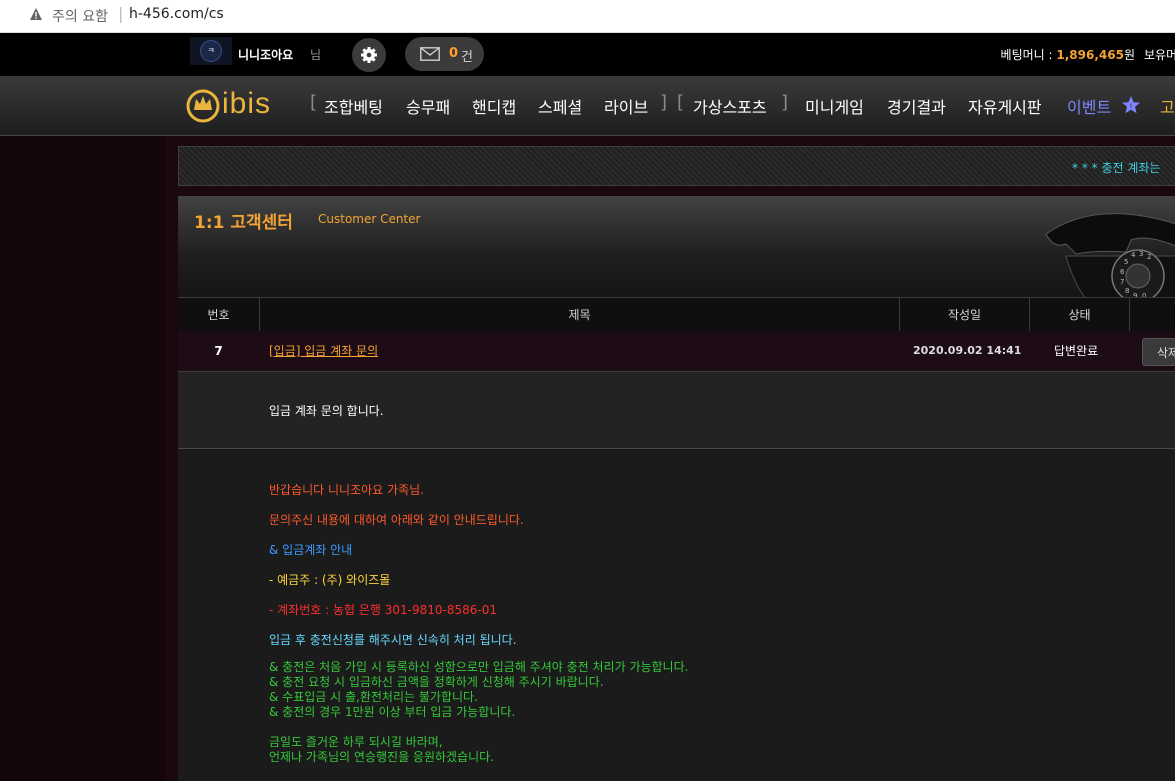 Image resolution: width=1175 pixels, height=781 pixels. Describe the element at coordinates (834, 106) in the screenshot. I see `nav-item-mini-game: 미니게임` at that location.